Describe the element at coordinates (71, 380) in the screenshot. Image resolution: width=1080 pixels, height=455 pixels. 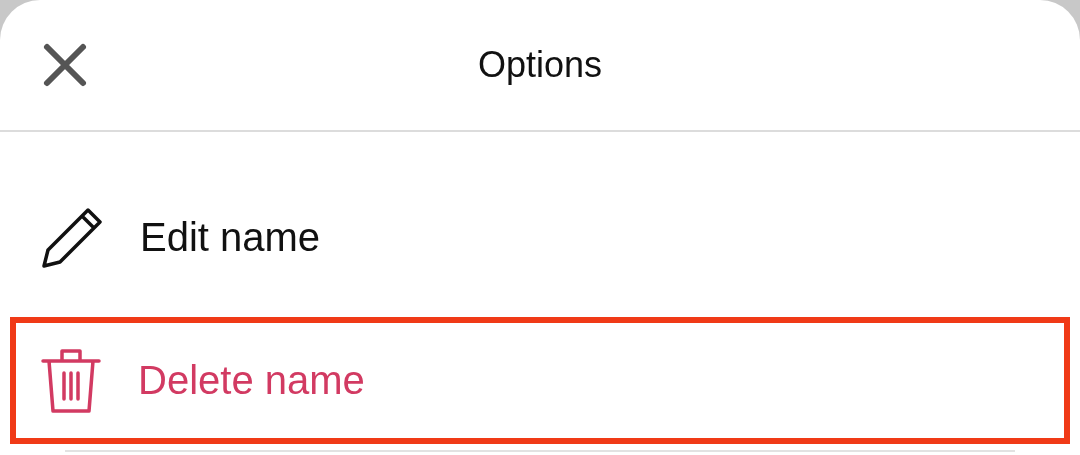
I see `trash-icon` at that location.